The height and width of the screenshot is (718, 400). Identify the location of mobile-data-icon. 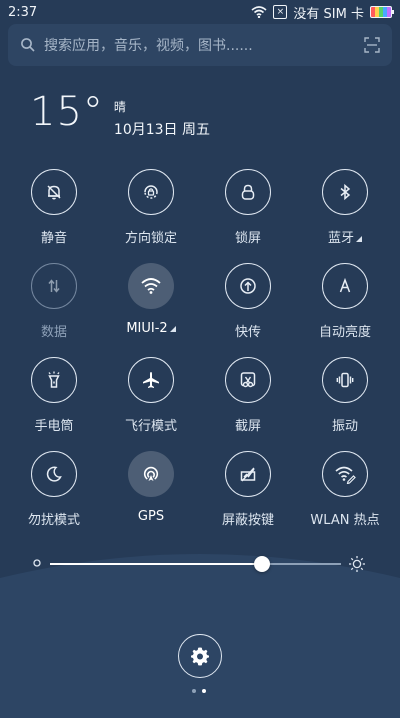
(54, 286).